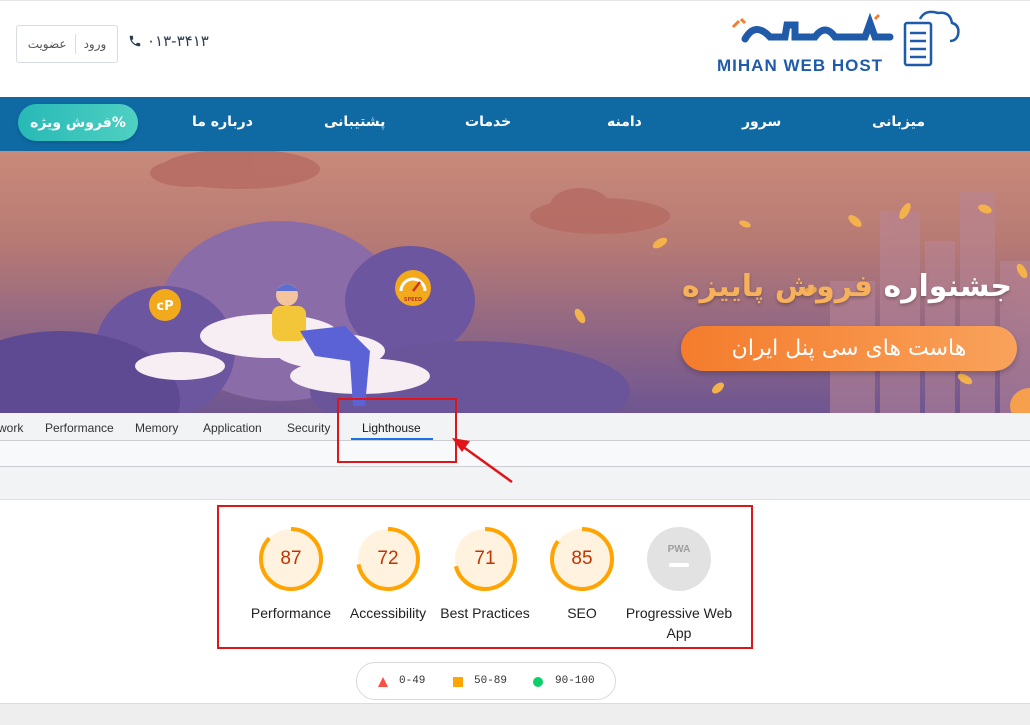 This screenshot has width=1030, height=725. I want to click on auth-box: عضویت ورود, so click(67, 44).